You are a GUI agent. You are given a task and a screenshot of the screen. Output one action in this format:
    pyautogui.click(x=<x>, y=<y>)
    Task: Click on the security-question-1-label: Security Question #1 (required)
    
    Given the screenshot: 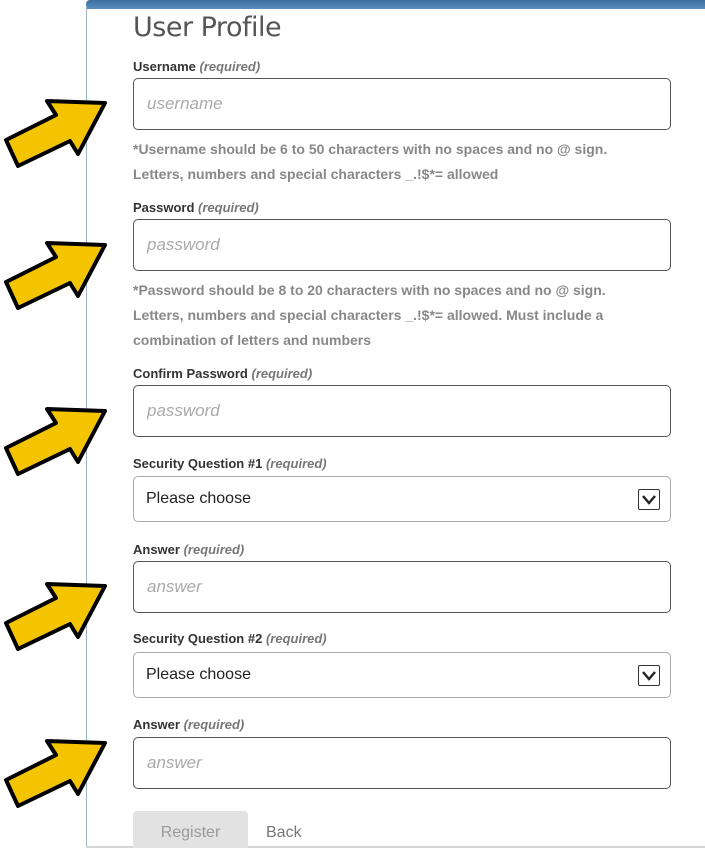 What is the action you would take?
    pyautogui.click(x=230, y=463)
    